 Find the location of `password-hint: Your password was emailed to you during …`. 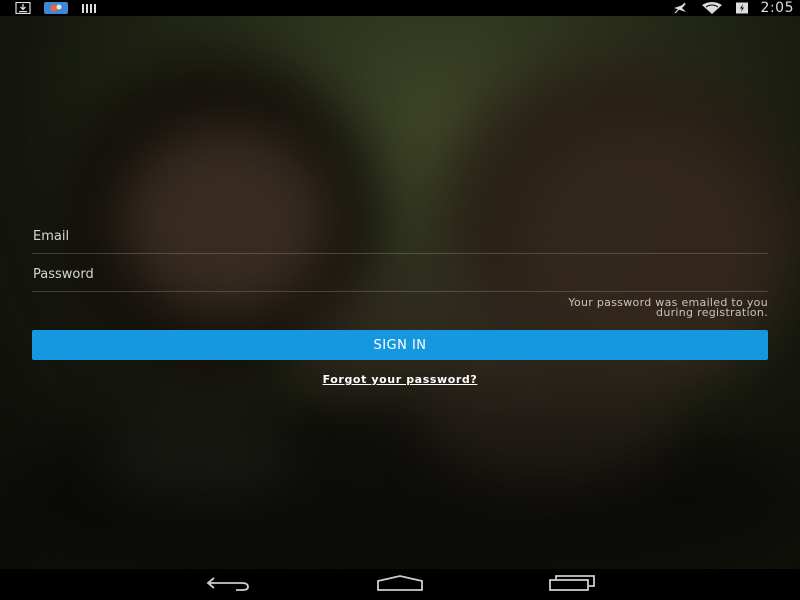

password-hint: Your password was emailed to you during … is located at coordinates (400, 308).